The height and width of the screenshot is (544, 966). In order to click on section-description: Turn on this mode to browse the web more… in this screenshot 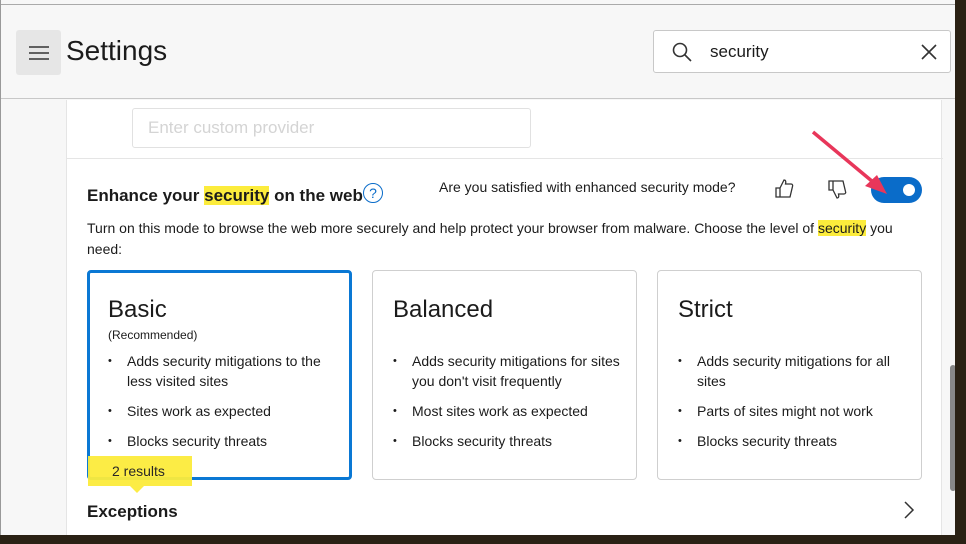, I will do `click(507, 239)`.